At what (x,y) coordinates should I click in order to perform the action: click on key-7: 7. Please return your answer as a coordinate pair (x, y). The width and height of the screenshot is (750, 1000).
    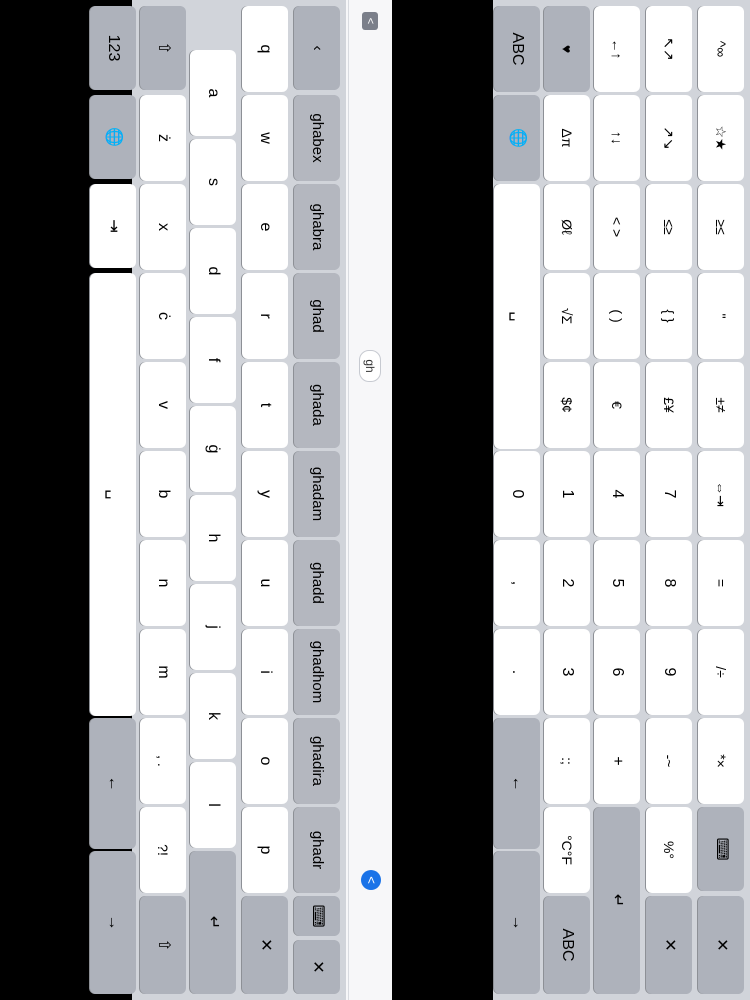
    Looking at the image, I should click on (669, 494).